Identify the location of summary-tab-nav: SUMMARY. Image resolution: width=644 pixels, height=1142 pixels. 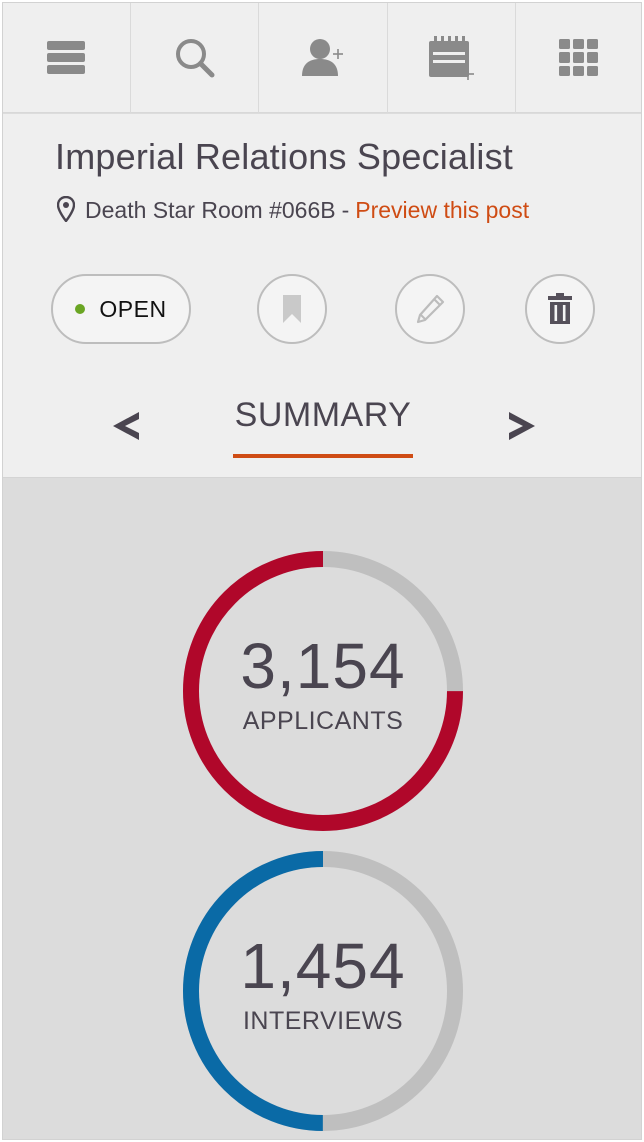
(322, 427).